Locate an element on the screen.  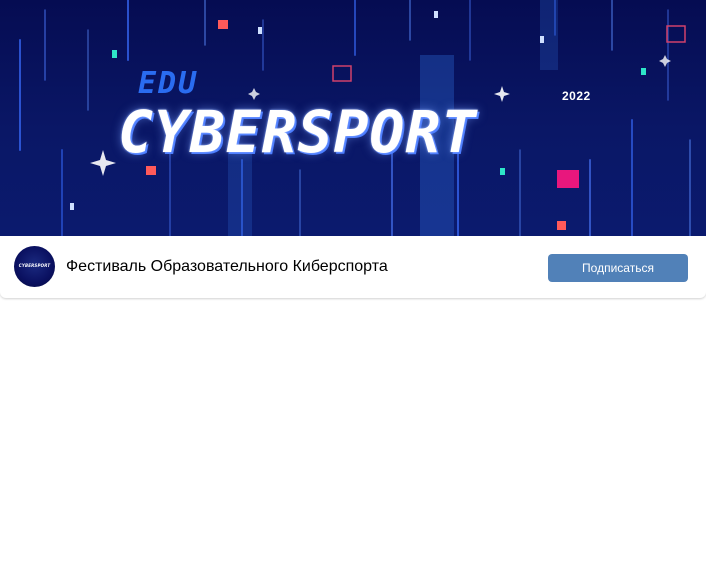
avatar: CYBERSPORT is located at coordinates (34, 266).